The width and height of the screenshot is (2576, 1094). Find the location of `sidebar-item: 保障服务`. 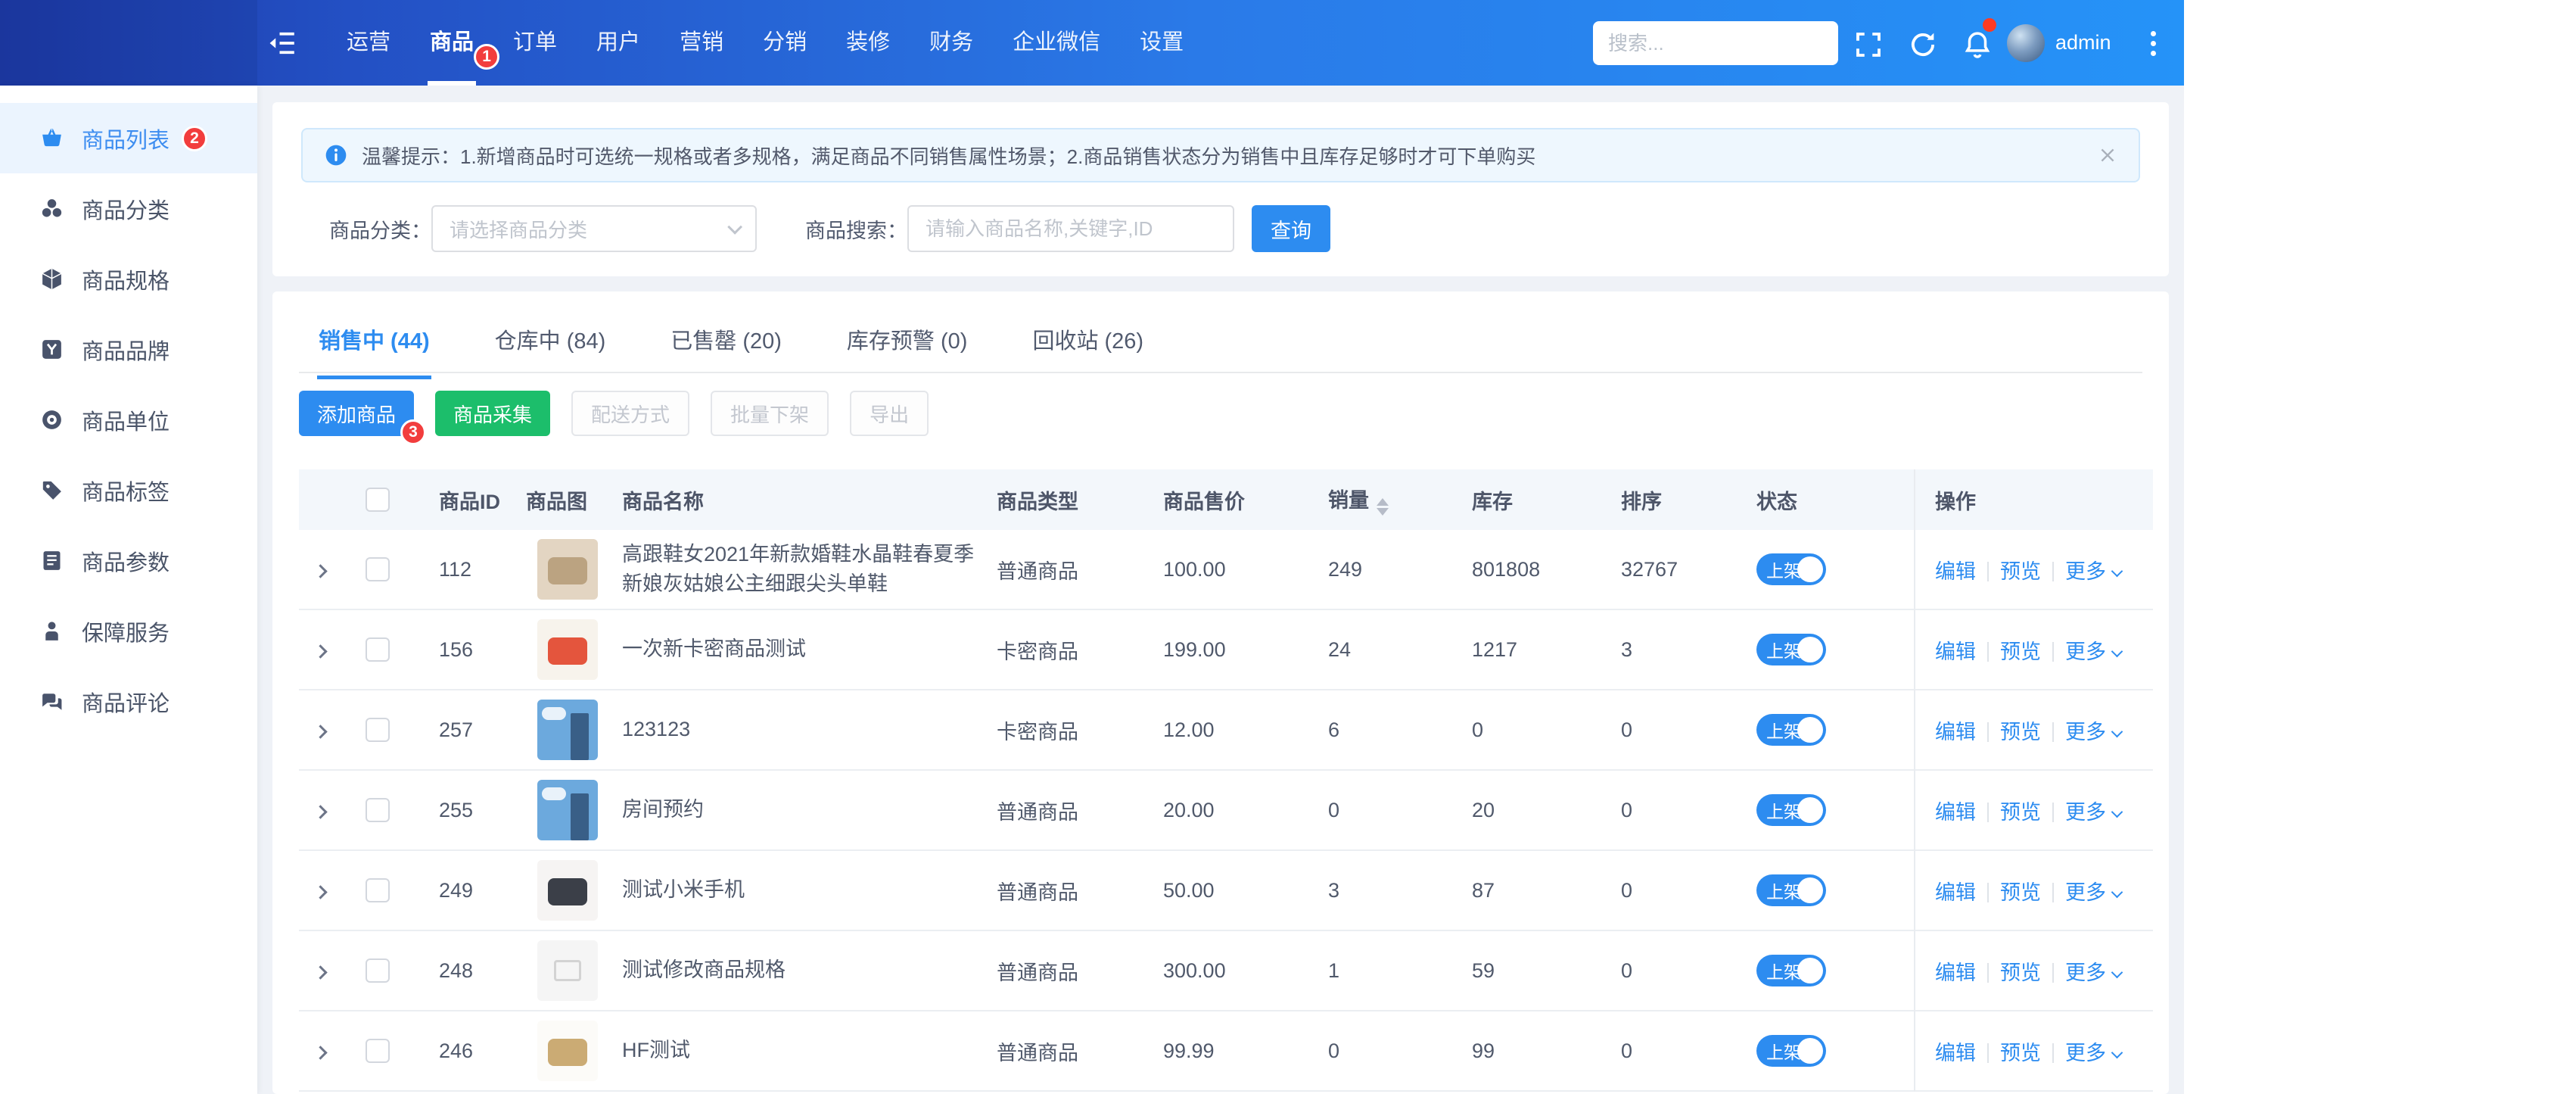

sidebar-item: 保障服务 is located at coordinates (128, 631).